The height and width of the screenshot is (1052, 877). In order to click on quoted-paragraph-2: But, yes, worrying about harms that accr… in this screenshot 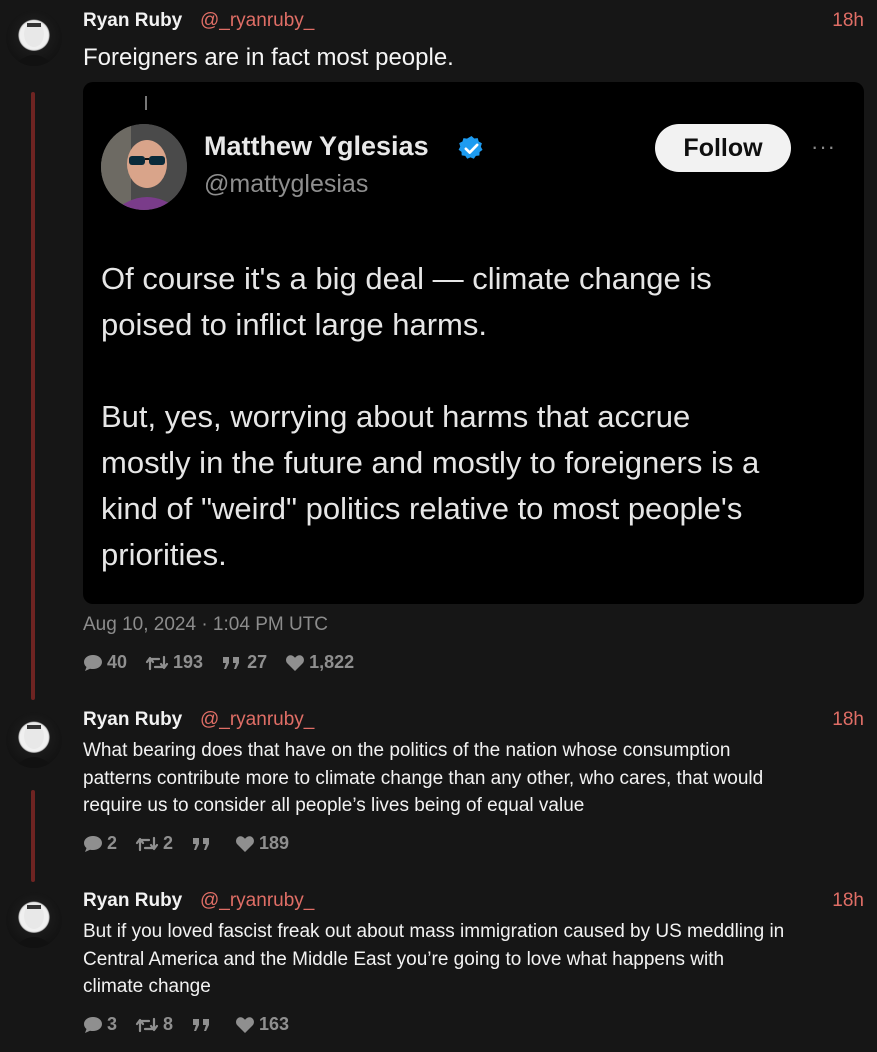, I will do `click(471, 486)`.